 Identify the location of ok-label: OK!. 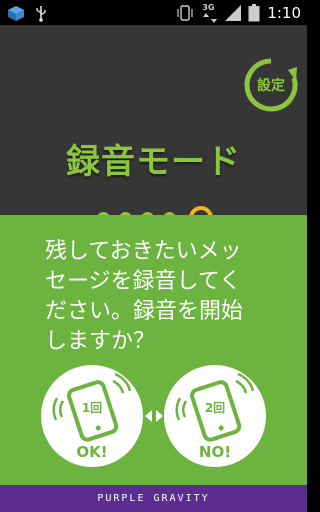
(92, 452).